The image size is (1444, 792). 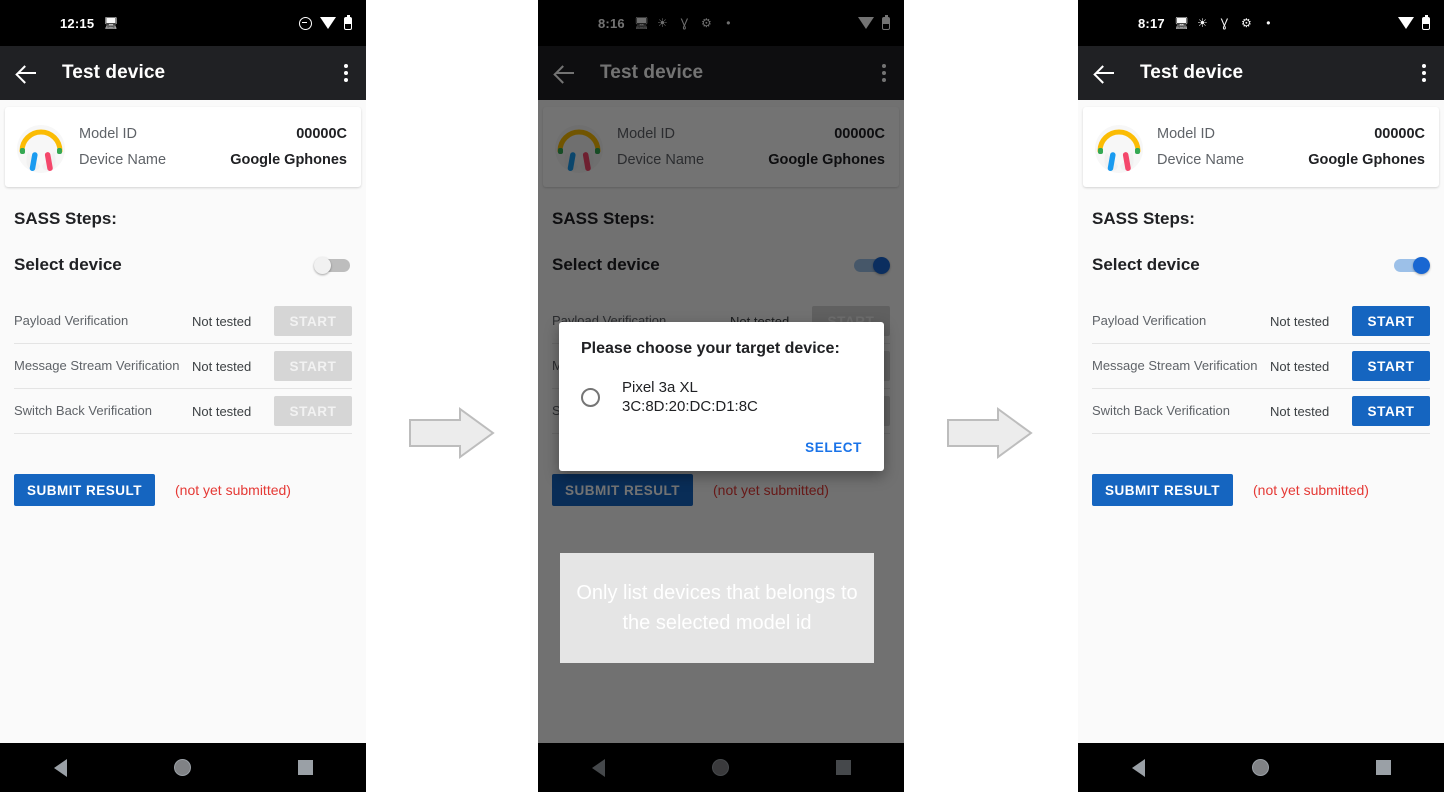 What do you see at coordinates (1202, 22) in the screenshot?
I see `brightness-icon: ☀` at bounding box center [1202, 22].